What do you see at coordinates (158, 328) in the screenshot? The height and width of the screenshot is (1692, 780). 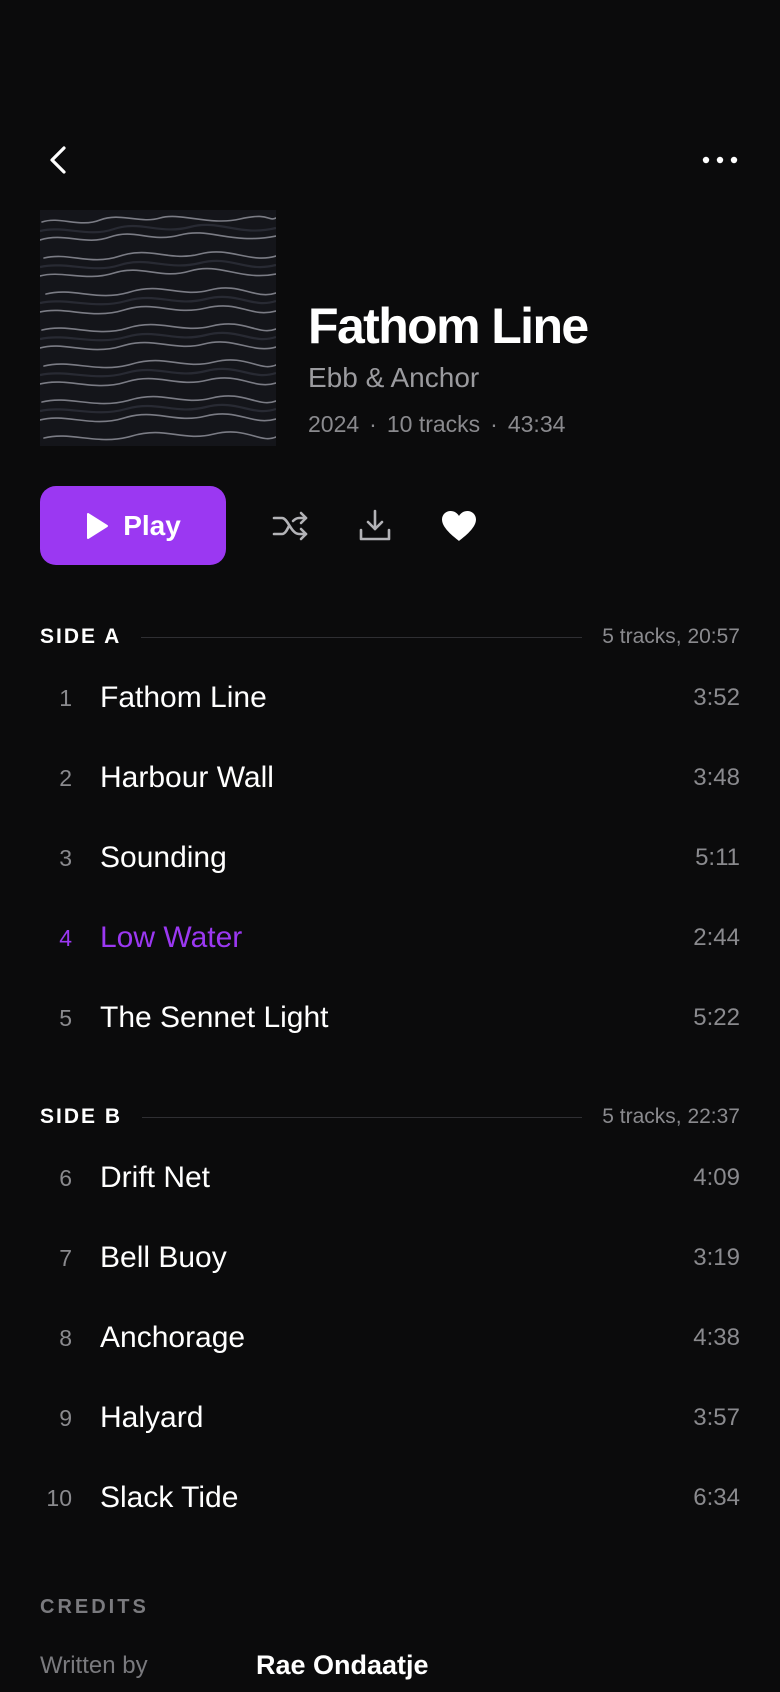 I see `album-cover` at bounding box center [158, 328].